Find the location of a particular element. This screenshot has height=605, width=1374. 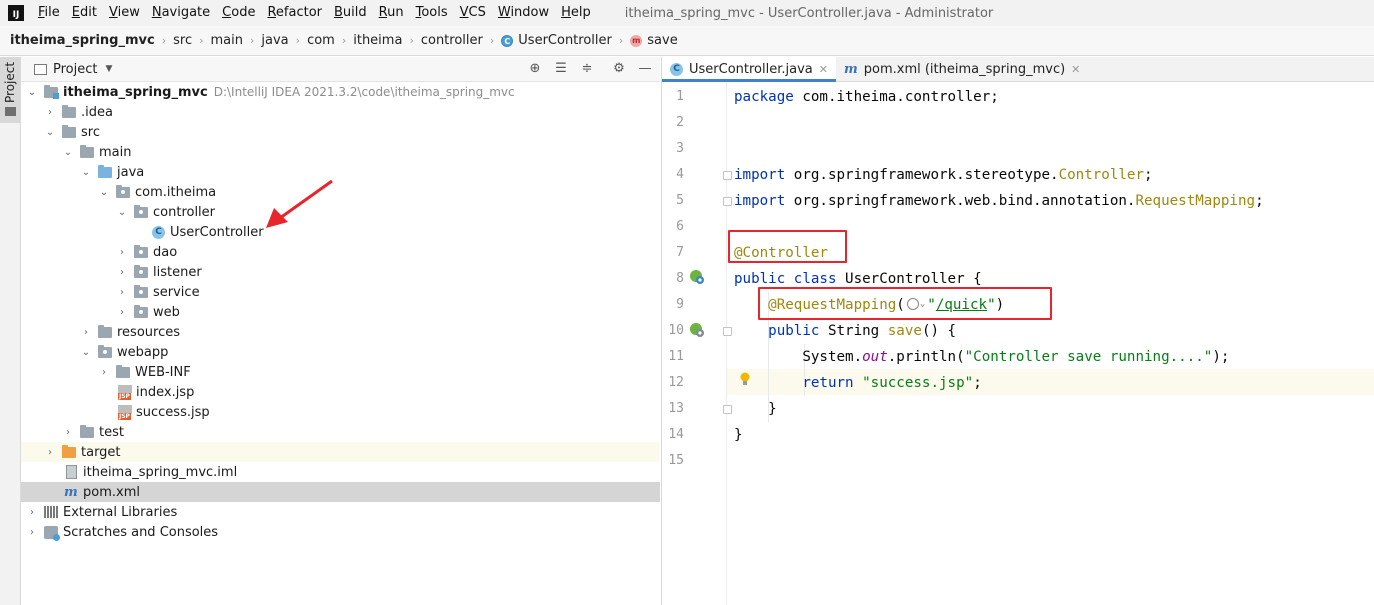

tree-item-test: › test is located at coordinates (340, 432).